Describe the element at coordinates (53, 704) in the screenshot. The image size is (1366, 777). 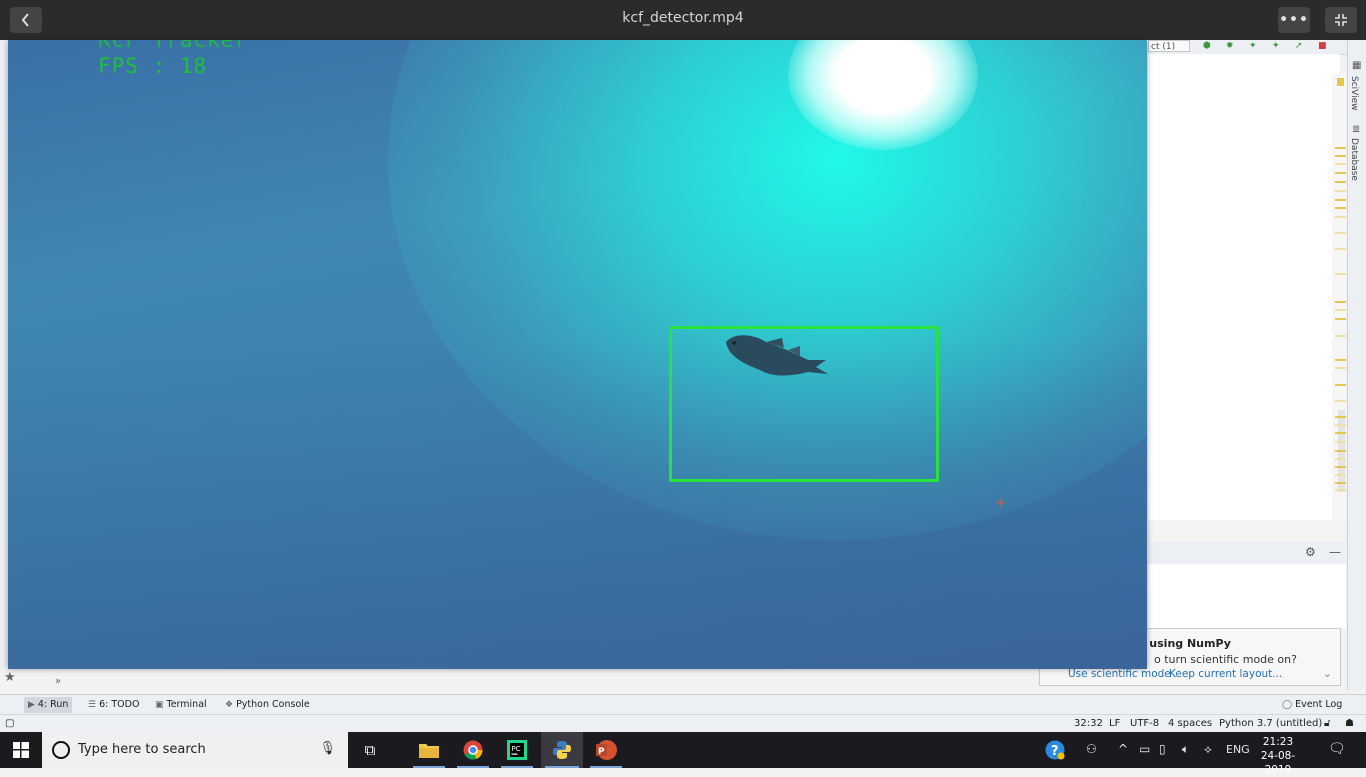
I see `tab-run-label: 4: Run` at that location.